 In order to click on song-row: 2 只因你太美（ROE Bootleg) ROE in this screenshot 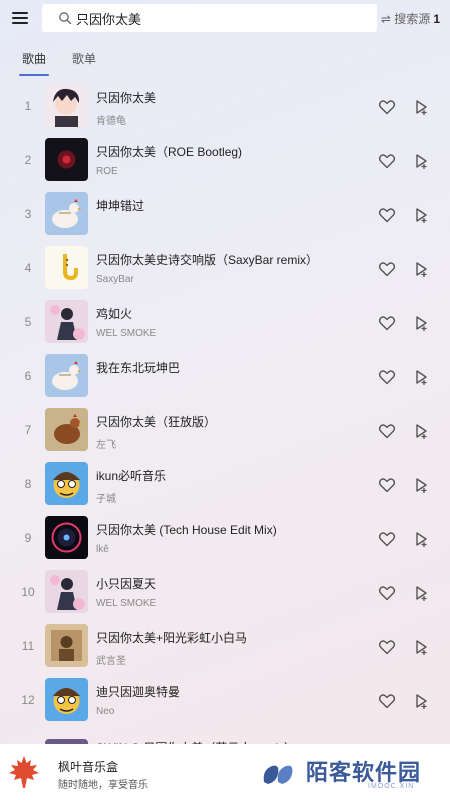, I will do `click(225, 160)`.